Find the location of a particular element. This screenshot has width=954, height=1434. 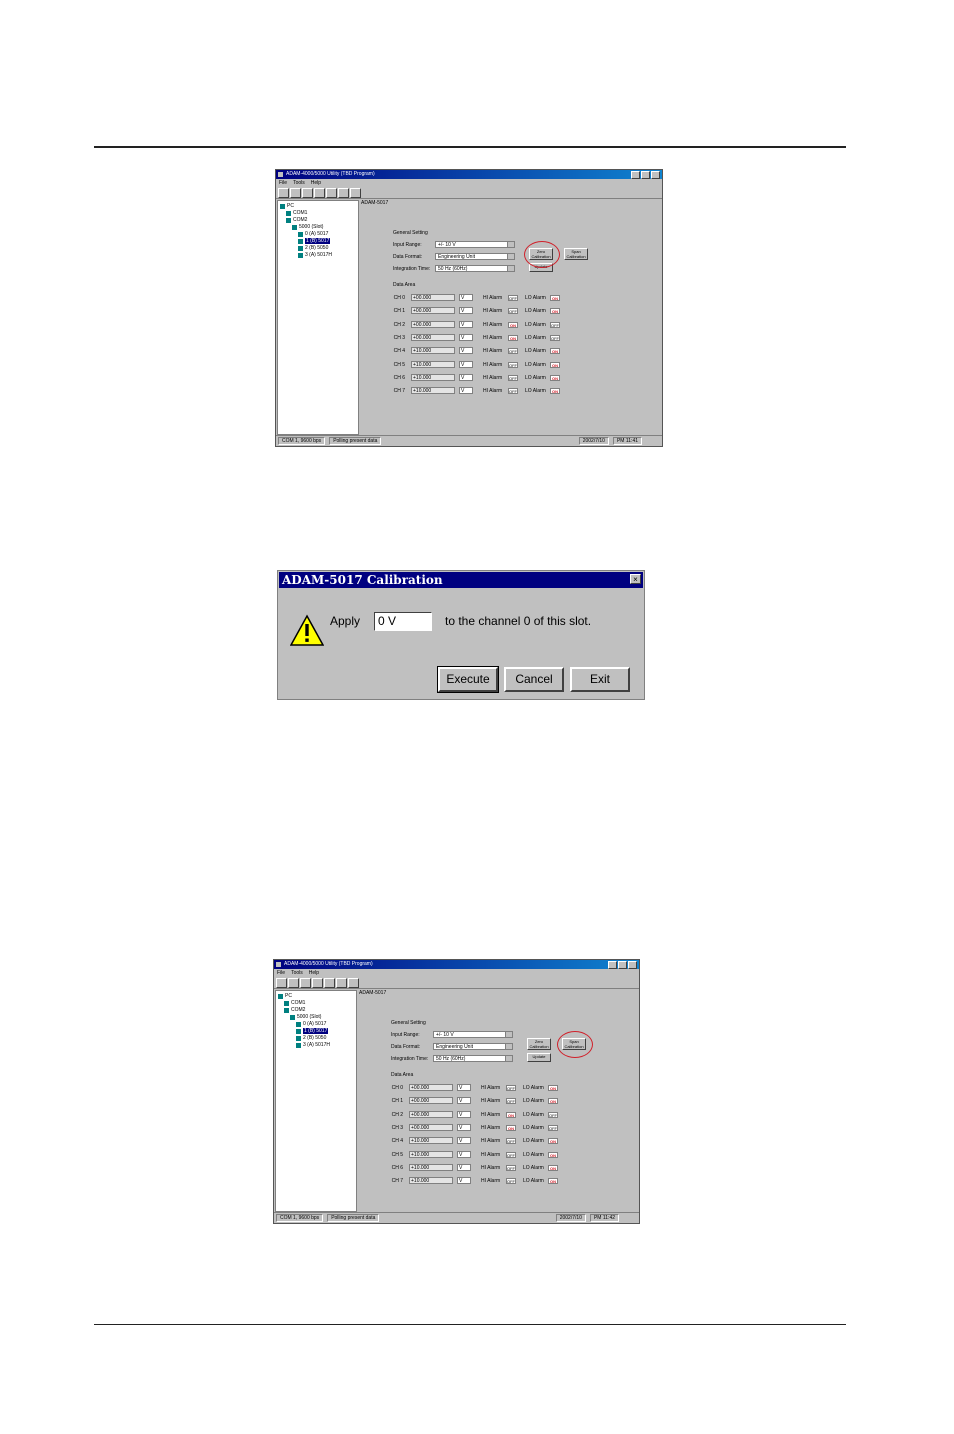

tree-node-label: 5000 (Slot) is located at coordinates (311, 227).